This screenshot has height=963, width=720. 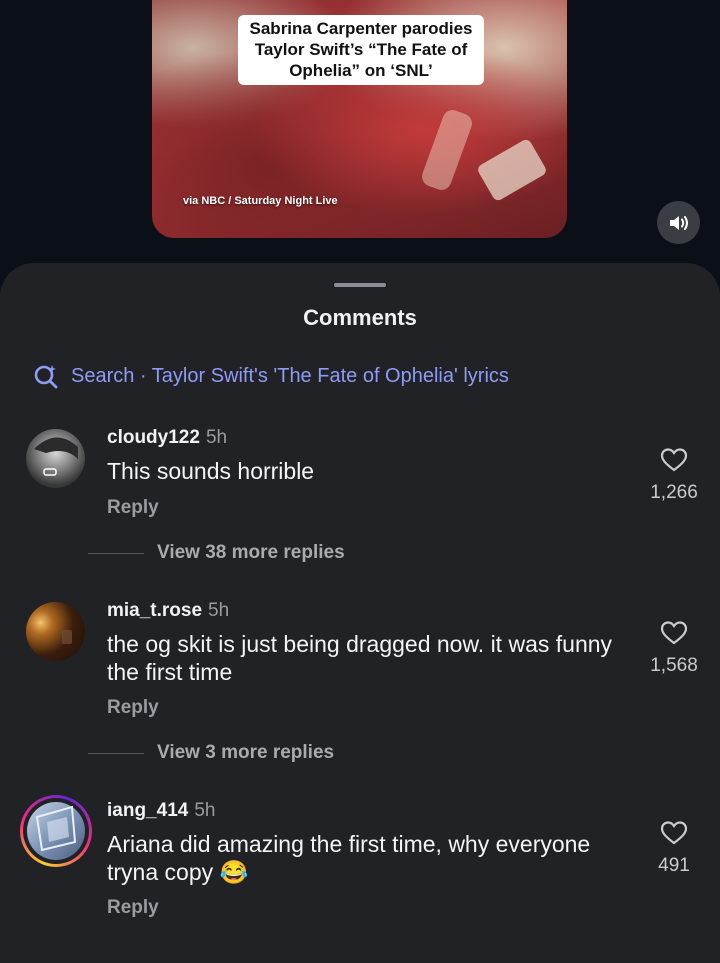 What do you see at coordinates (674, 665) in the screenshot?
I see `like-count: 1,568` at bounding box center [674, 665].